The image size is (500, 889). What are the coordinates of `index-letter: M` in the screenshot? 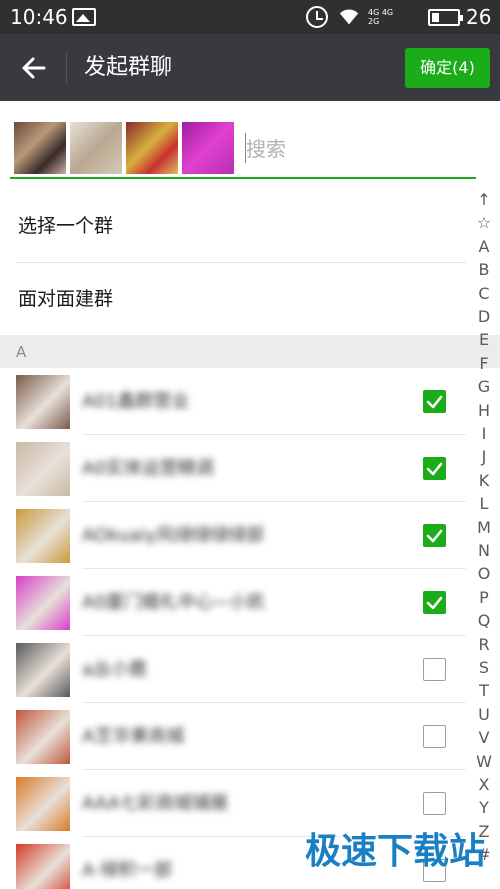 It's located at (484, 528).